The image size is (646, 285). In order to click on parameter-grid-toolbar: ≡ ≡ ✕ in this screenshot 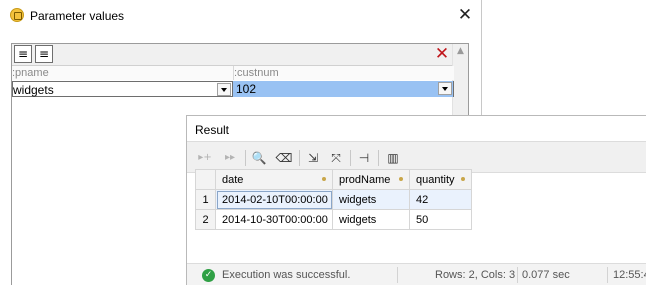, I will do `click(233, 55)`.